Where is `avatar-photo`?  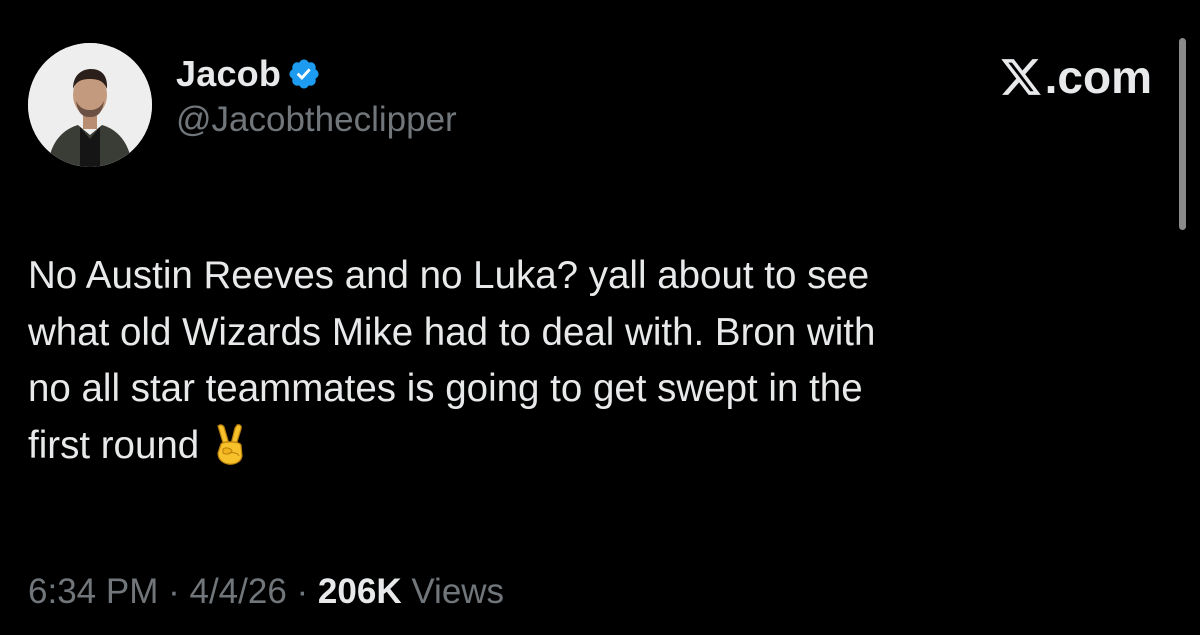
avatar-photo is located at coordinates (90, 105).